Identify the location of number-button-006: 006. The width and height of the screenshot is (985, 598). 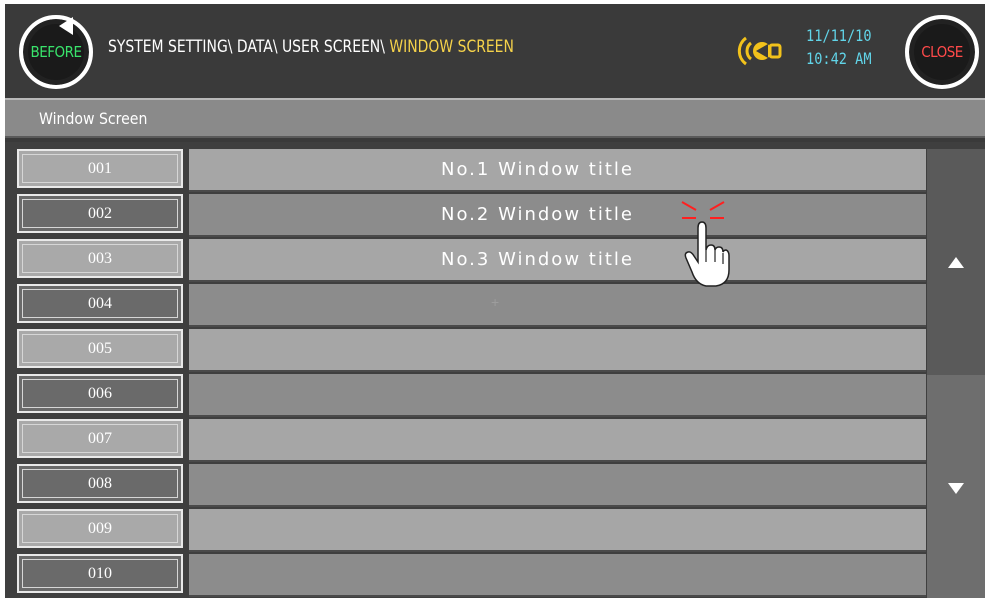
(100, 393).